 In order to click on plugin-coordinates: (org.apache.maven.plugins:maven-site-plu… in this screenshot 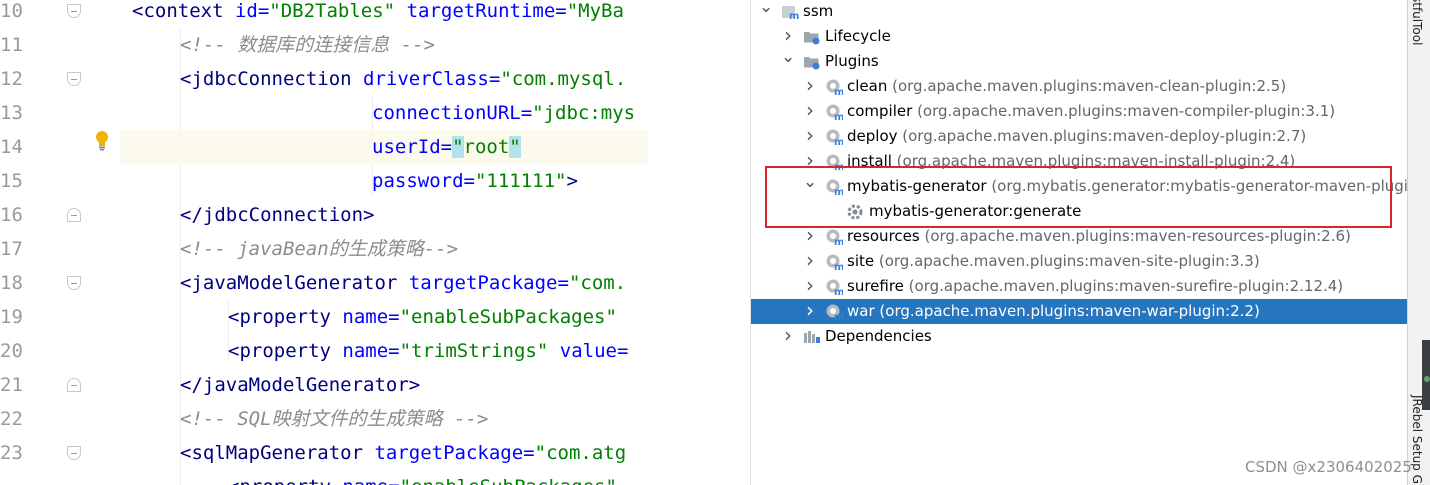, I will do `click(1067, 261)`.